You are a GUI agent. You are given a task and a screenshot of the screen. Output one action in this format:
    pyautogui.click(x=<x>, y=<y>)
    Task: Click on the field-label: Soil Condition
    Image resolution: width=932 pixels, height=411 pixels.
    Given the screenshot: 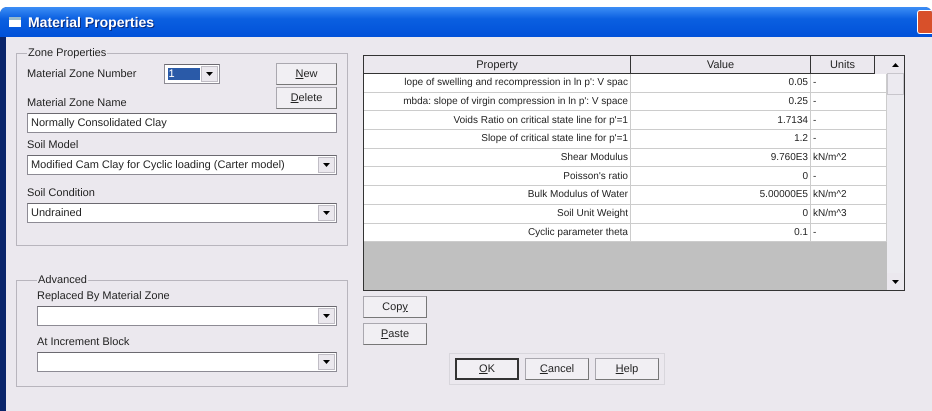 What is the action you would take?
    pyautogui.click(x=61, y=193)
    